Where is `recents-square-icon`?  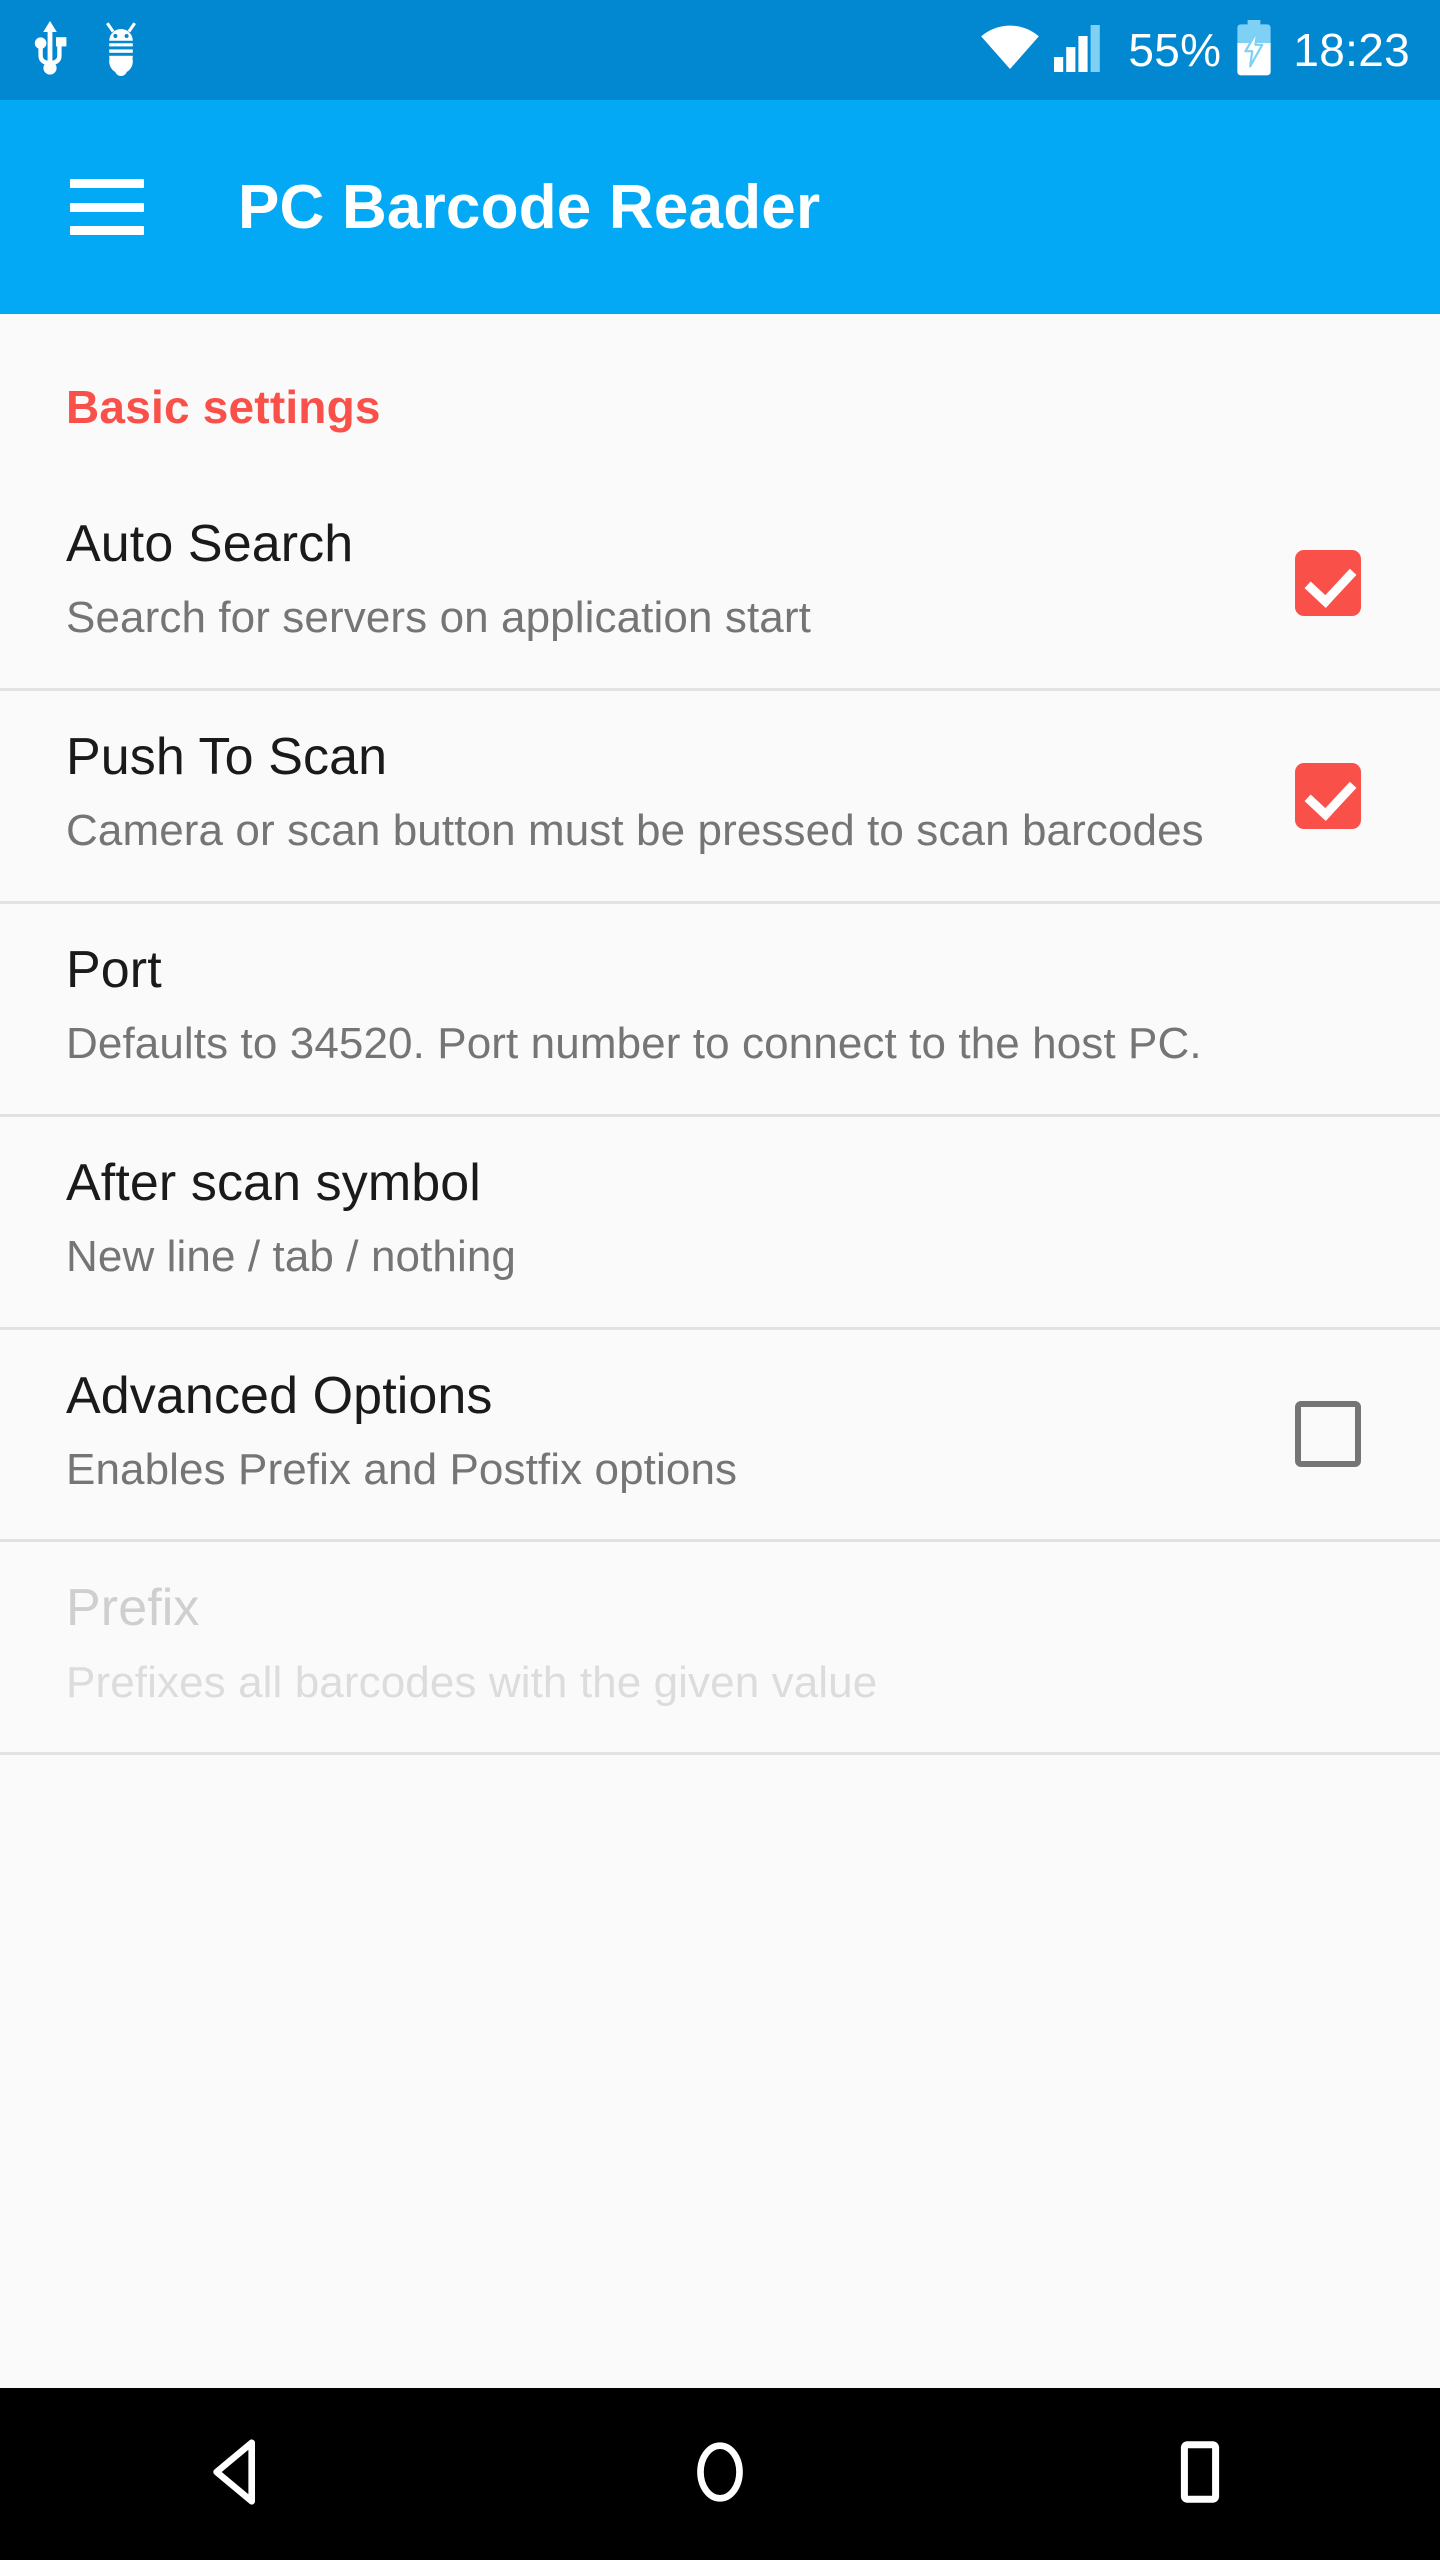
recents-square-icon is located at coordinates (1200, 2474).